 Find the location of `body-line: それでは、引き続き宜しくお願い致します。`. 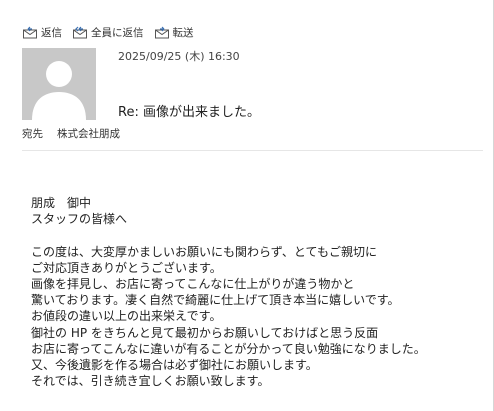

body-line: それでは、引き続き宜しくお願い致します。 is located at coordinates (150, 381).